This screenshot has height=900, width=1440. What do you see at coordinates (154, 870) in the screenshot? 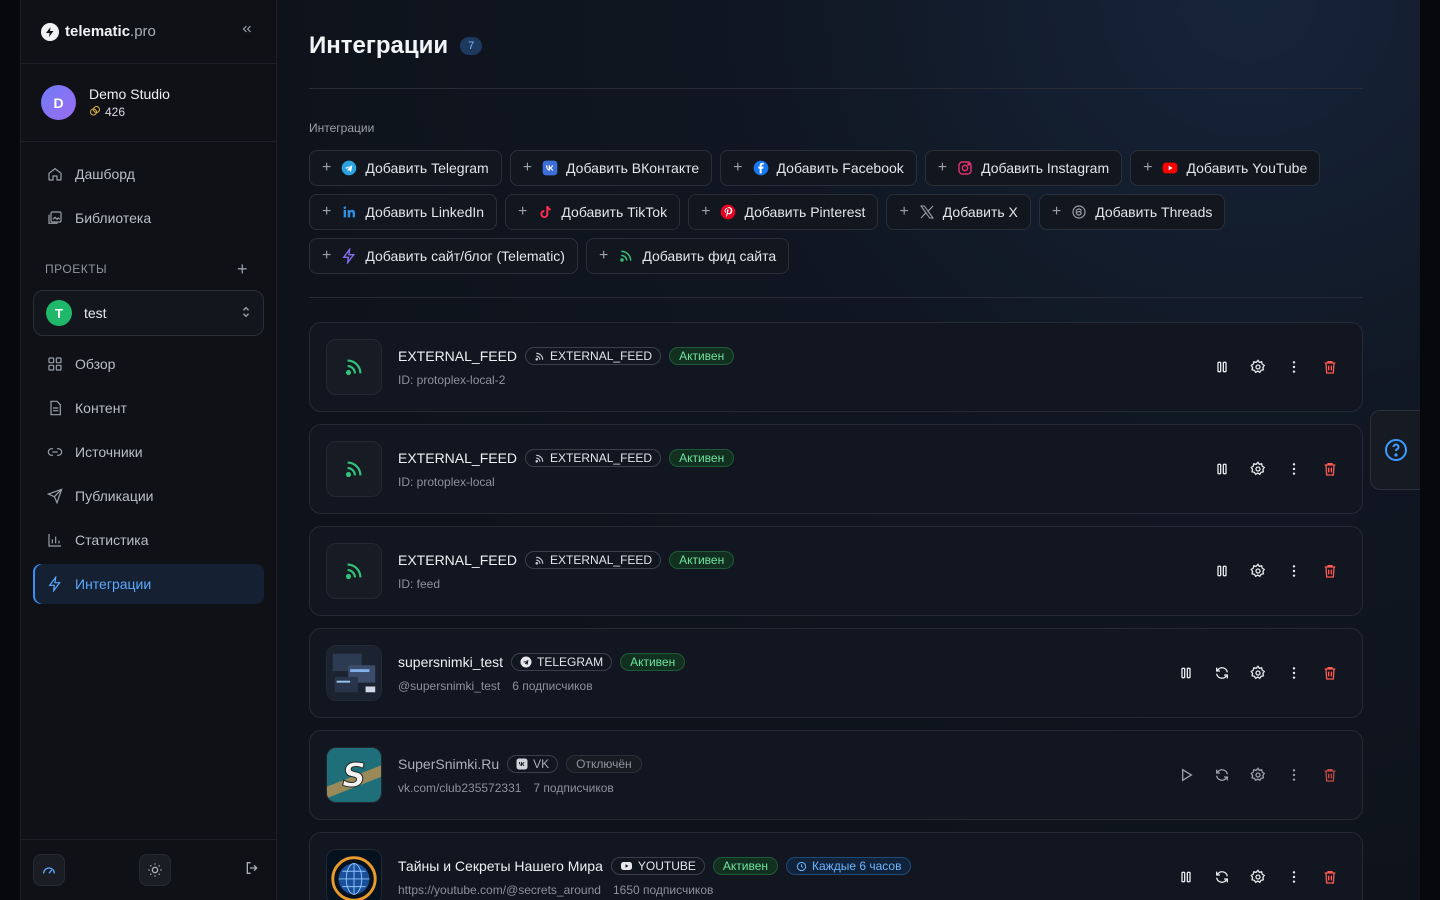
I see `theme-toggle-button` at bounding box center [154, 870].